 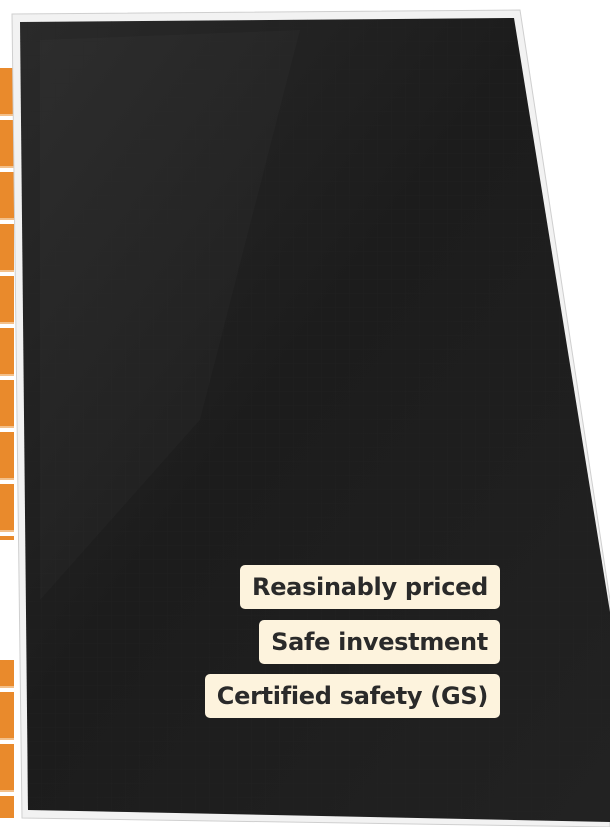 I want to click on feature-label-safety: Certified safety (GS), so click(x=352, y=696).